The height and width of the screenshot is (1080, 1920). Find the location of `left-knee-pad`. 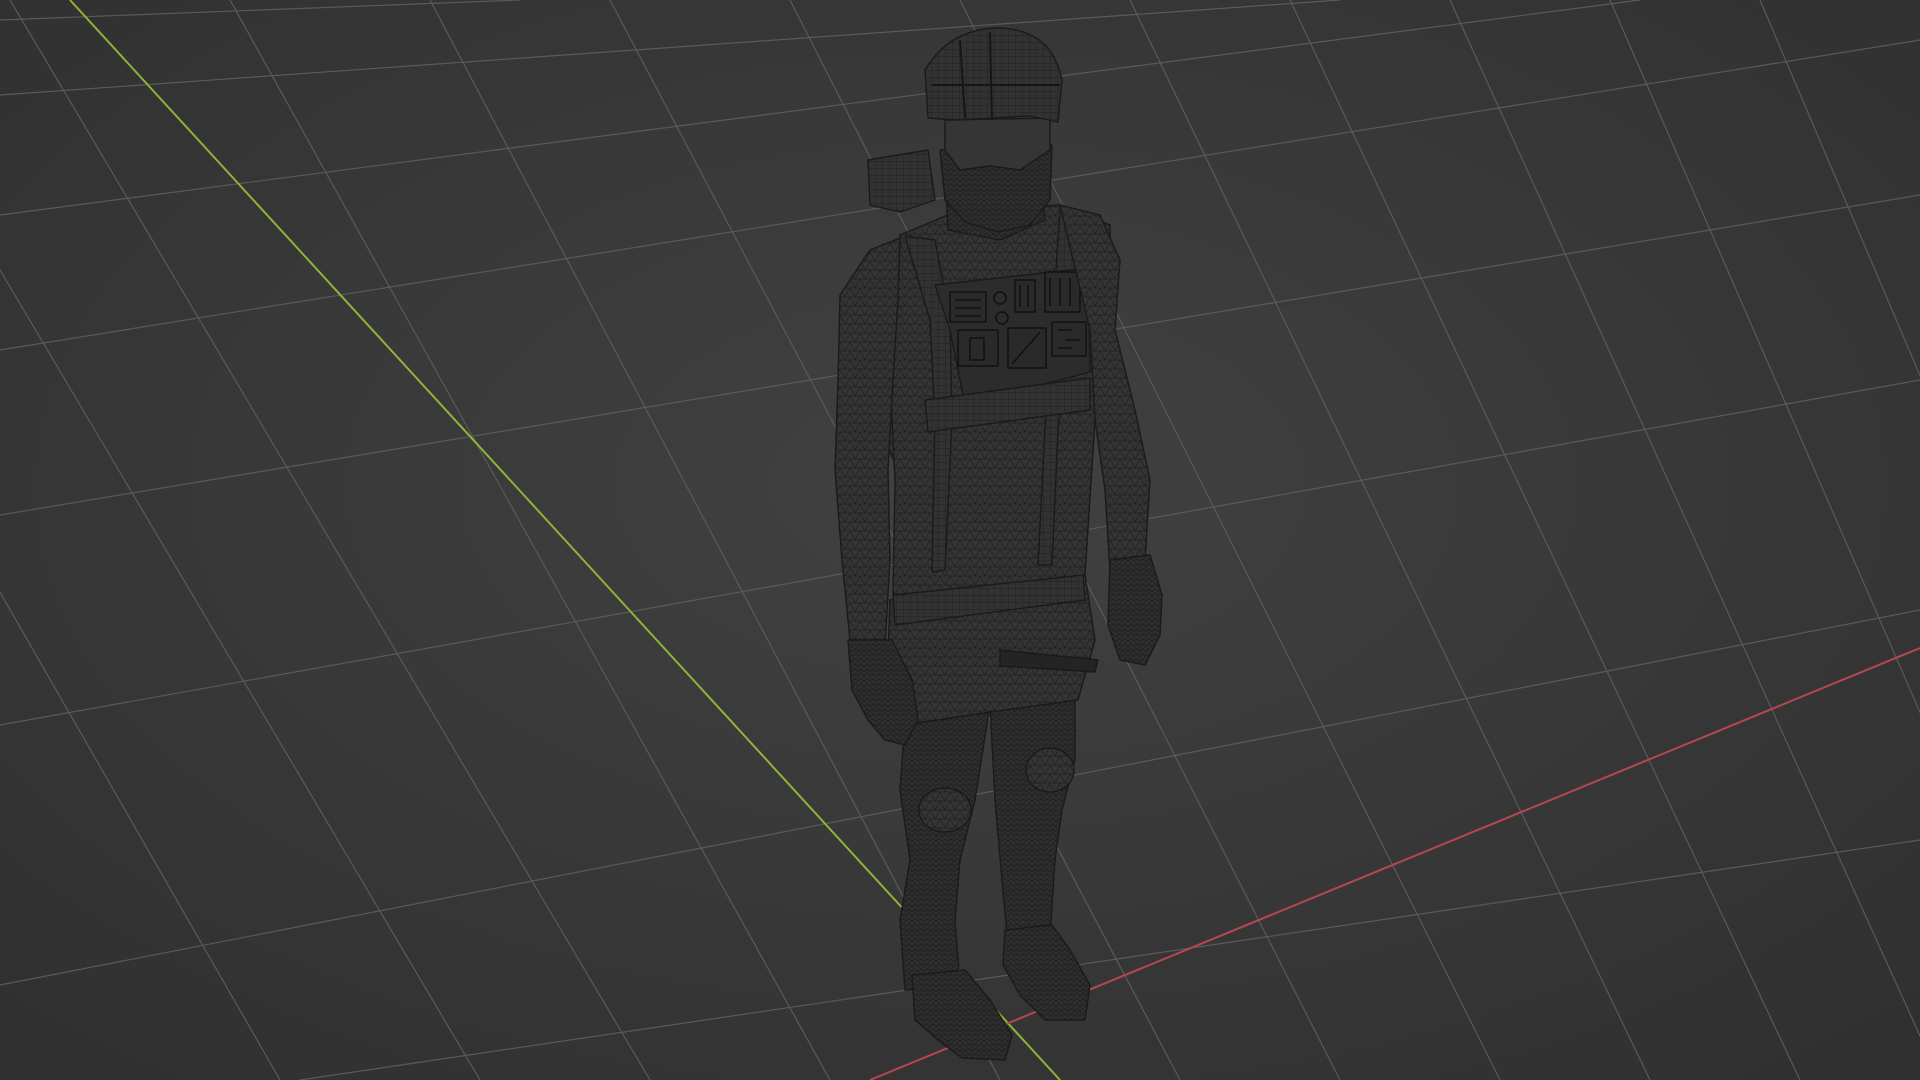

left-knee-pad is located at coordinates (945, 810).